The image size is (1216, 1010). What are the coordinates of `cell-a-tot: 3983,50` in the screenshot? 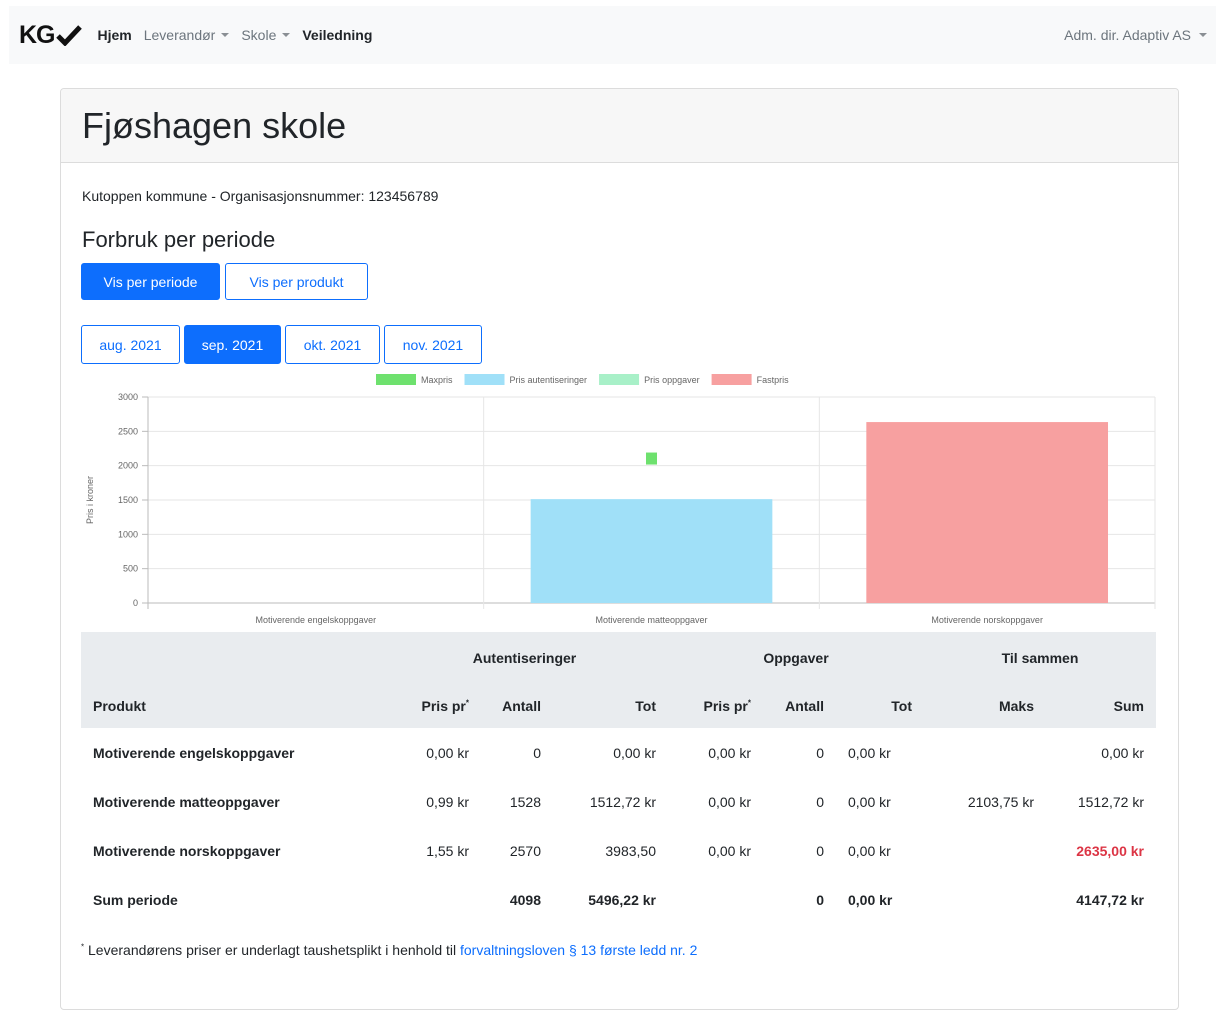 It's located at (630, 850).